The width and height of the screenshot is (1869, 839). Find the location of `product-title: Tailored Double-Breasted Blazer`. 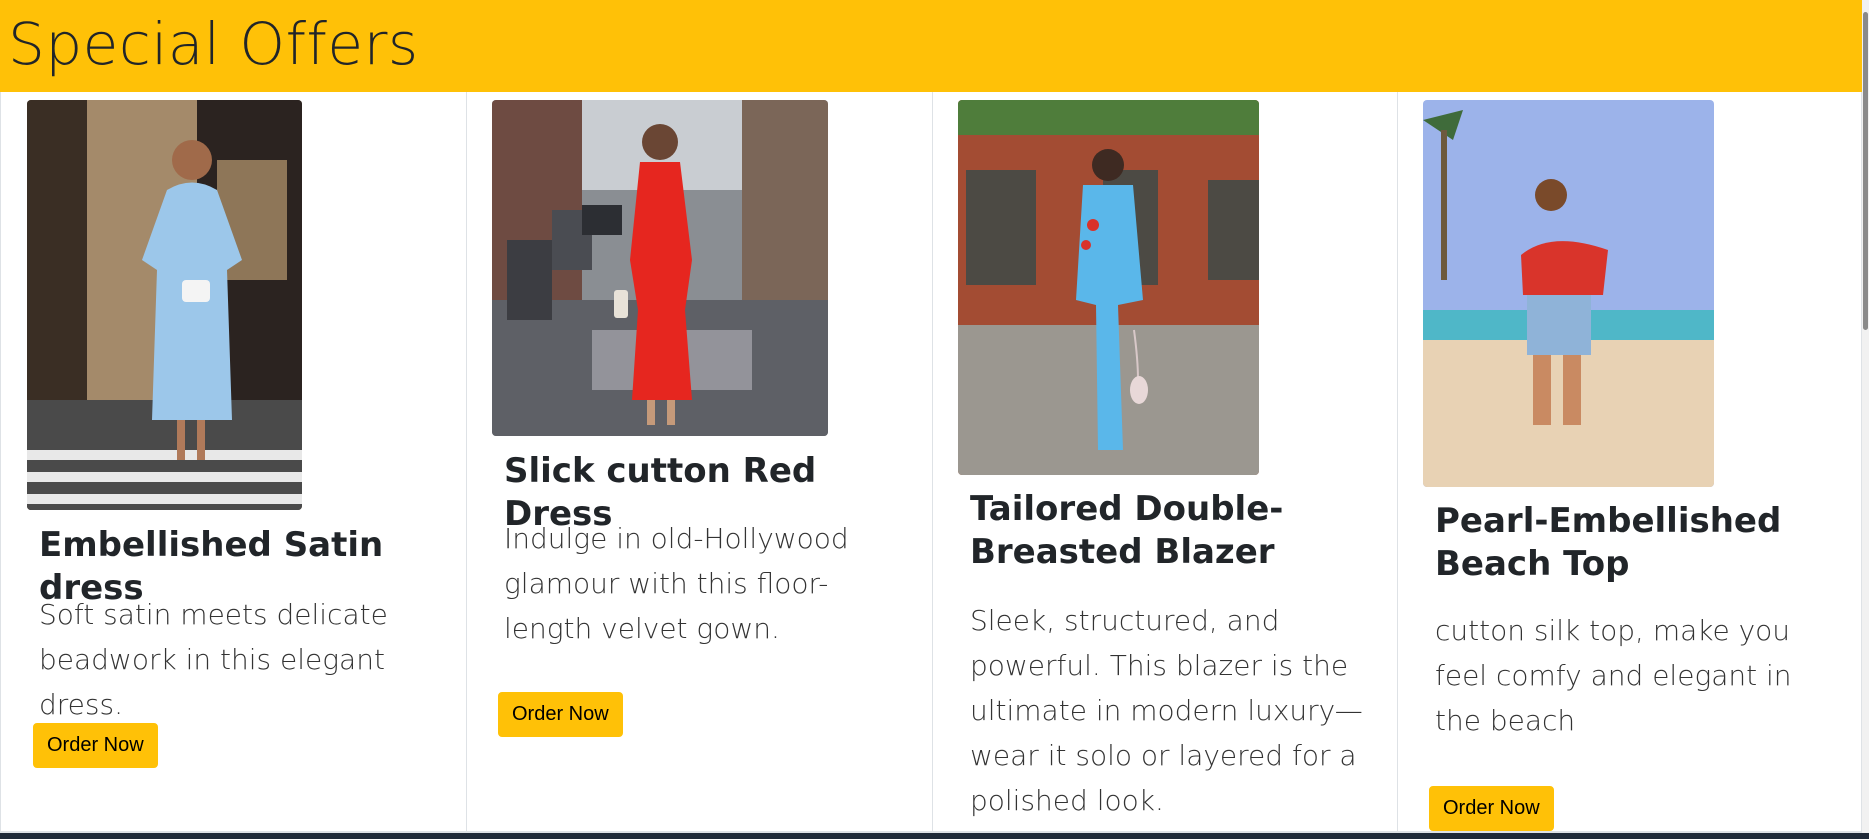

product-title: Tailored Double-Breasted Blazer is located at coordinates (1127, 530).